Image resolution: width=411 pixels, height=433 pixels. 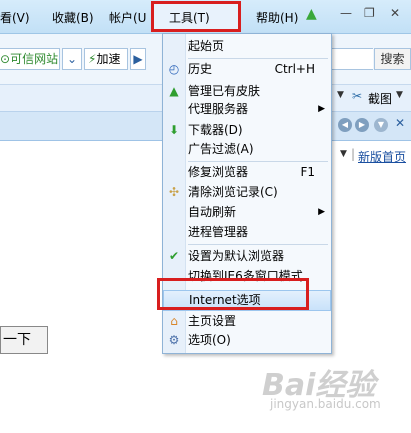 What do you see at coordinates (209, 340) in the screenshot?
I see `menu-item-label: 选项(O)` at bounding box center [209, 340].